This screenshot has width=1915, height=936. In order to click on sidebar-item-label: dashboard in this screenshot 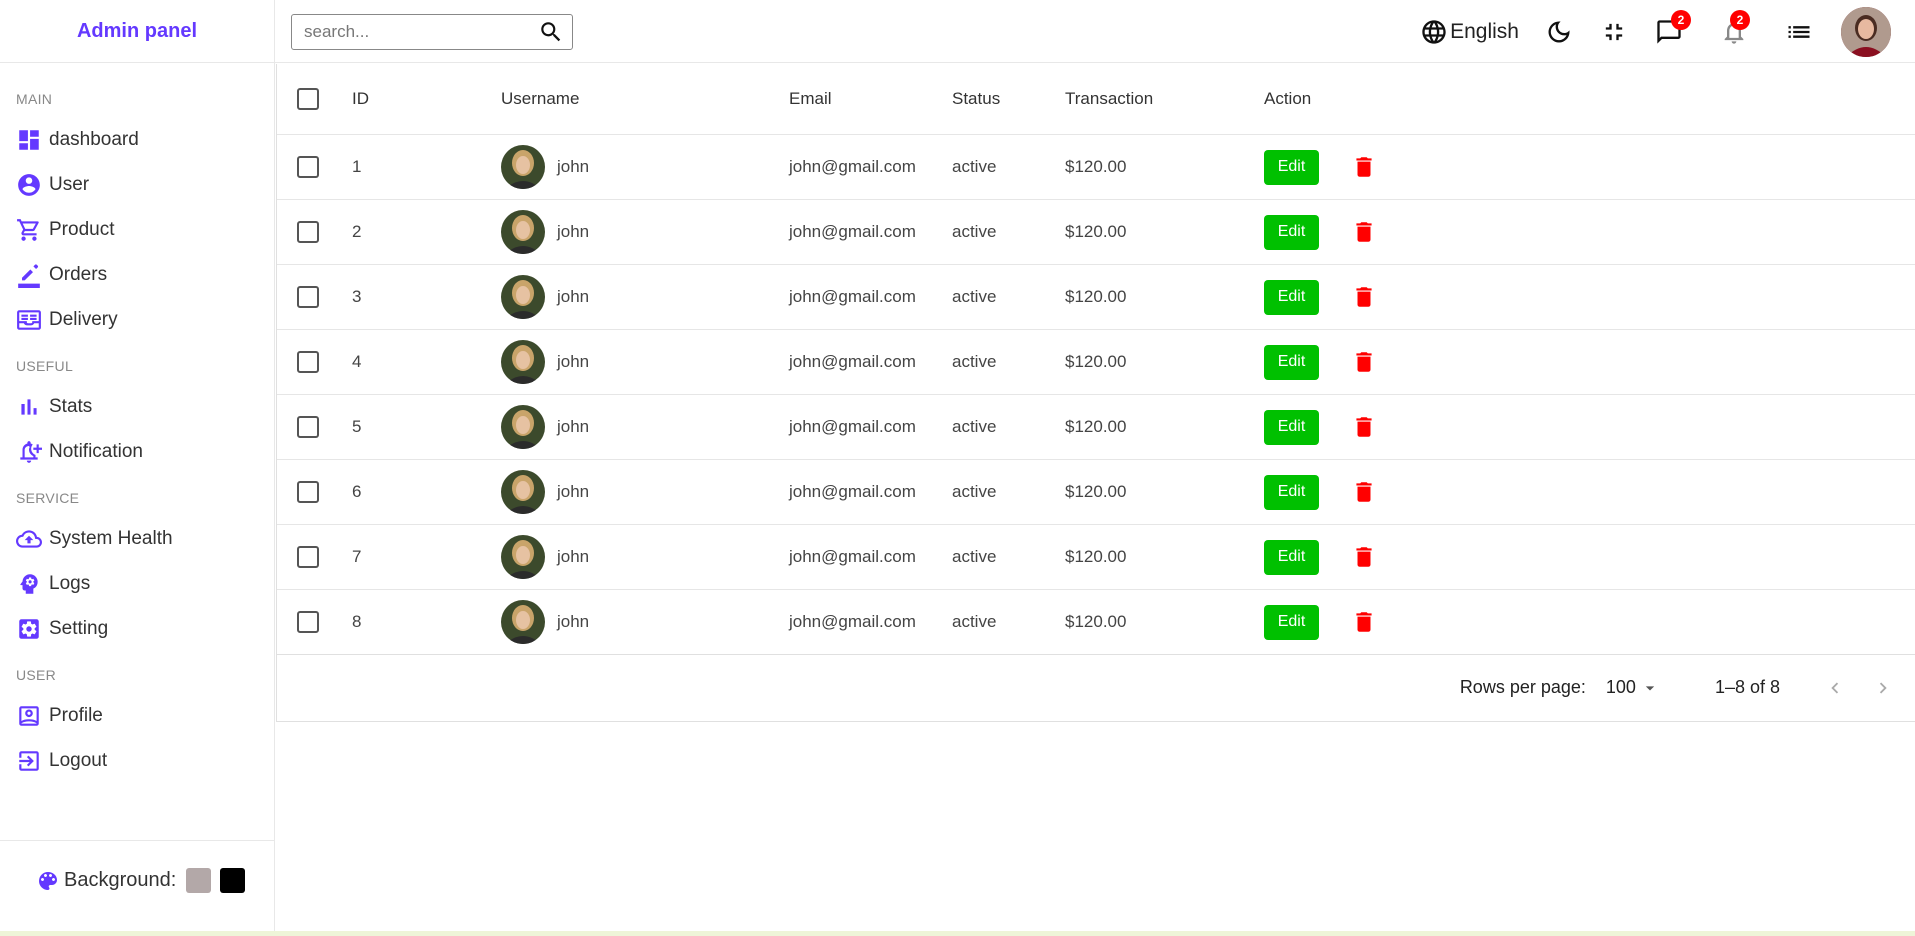, I will do `click(94, 139)`.